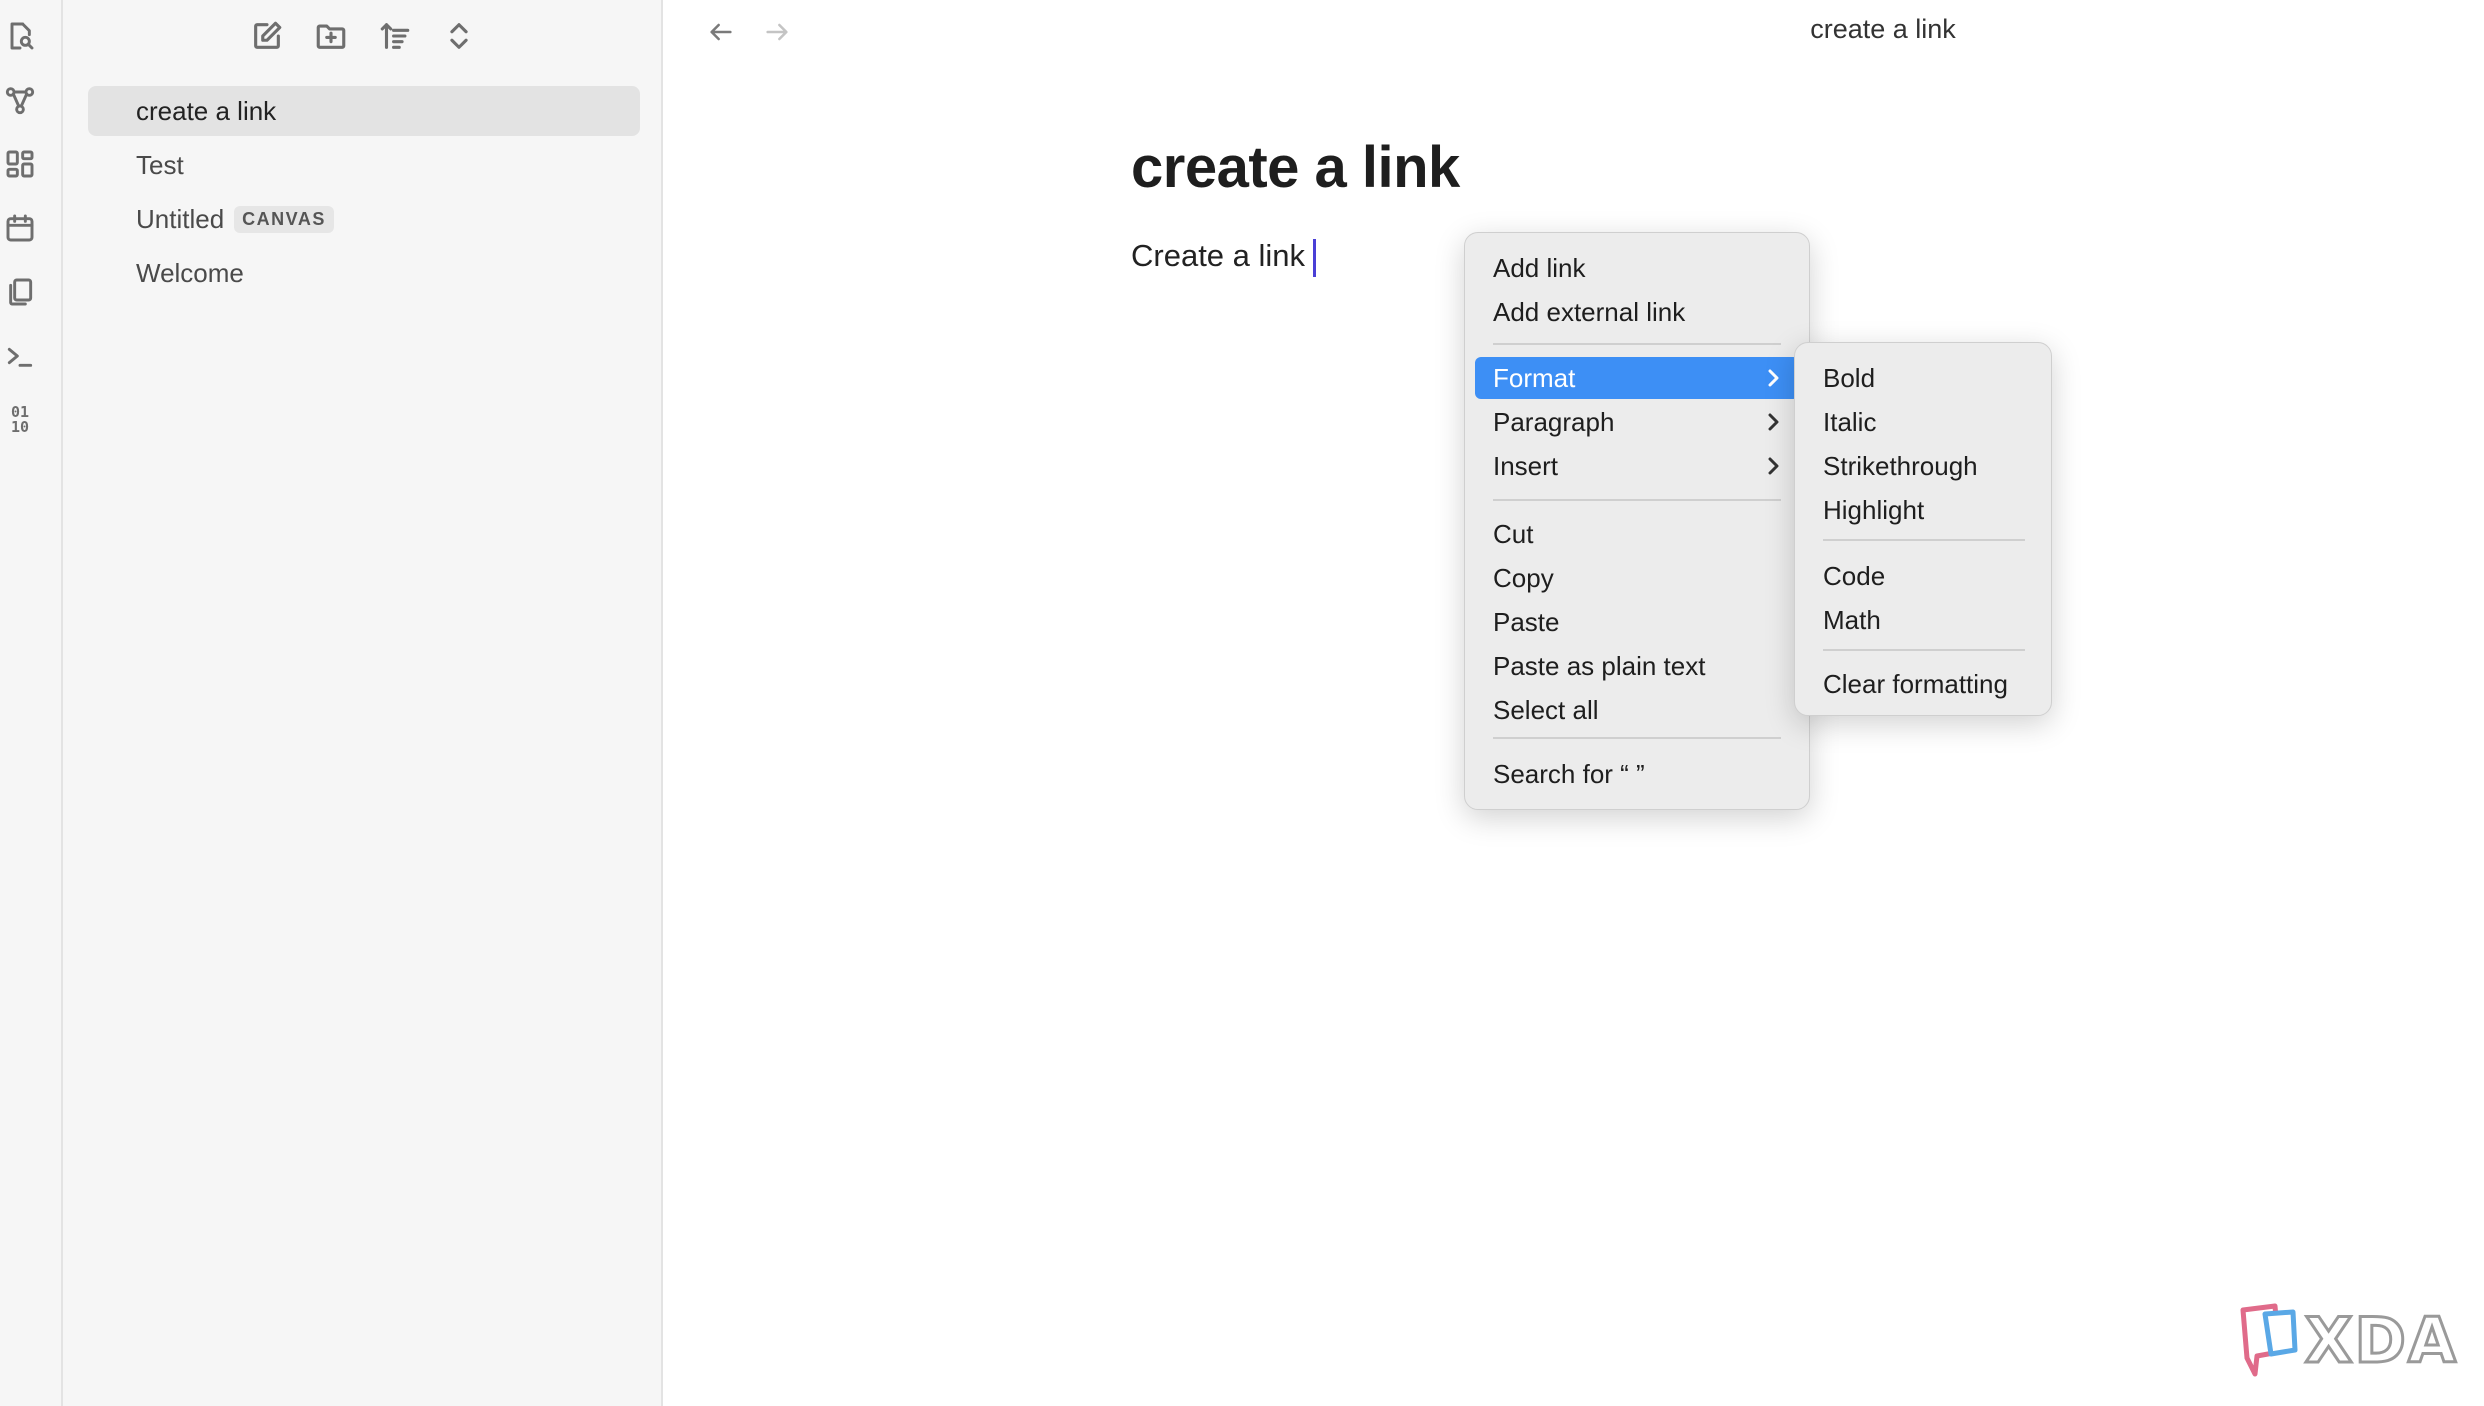 The width and height of the screenshot is (2484, 1406). What do you see at coordinates (1637, 378) in the screenshot?
I see `menu-item-format: Format` at bounding box center [1637, 378].